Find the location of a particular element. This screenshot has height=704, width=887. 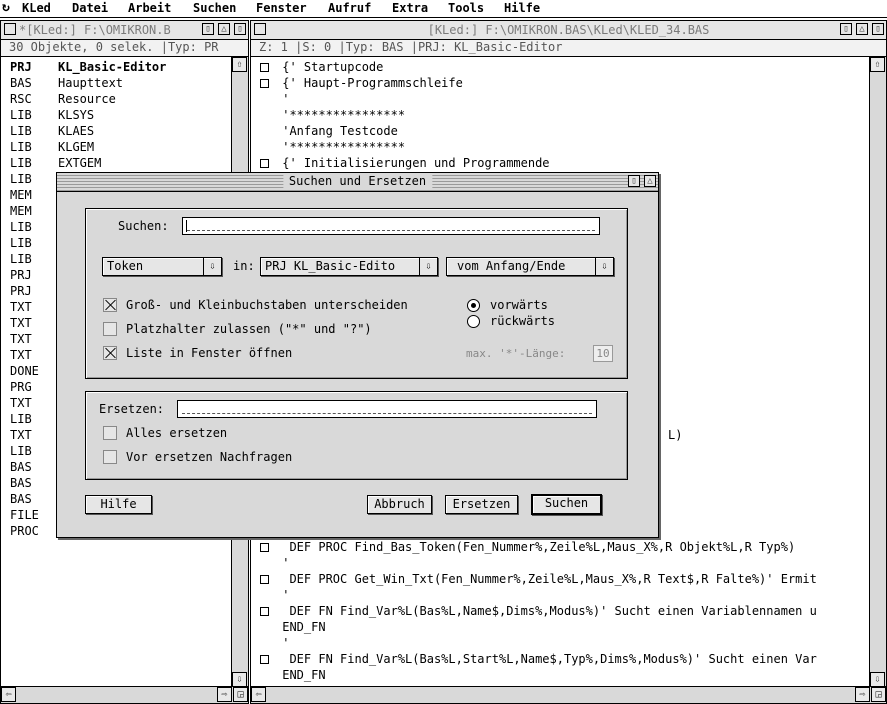

close-box-icon is located at coordinates (10, 29).